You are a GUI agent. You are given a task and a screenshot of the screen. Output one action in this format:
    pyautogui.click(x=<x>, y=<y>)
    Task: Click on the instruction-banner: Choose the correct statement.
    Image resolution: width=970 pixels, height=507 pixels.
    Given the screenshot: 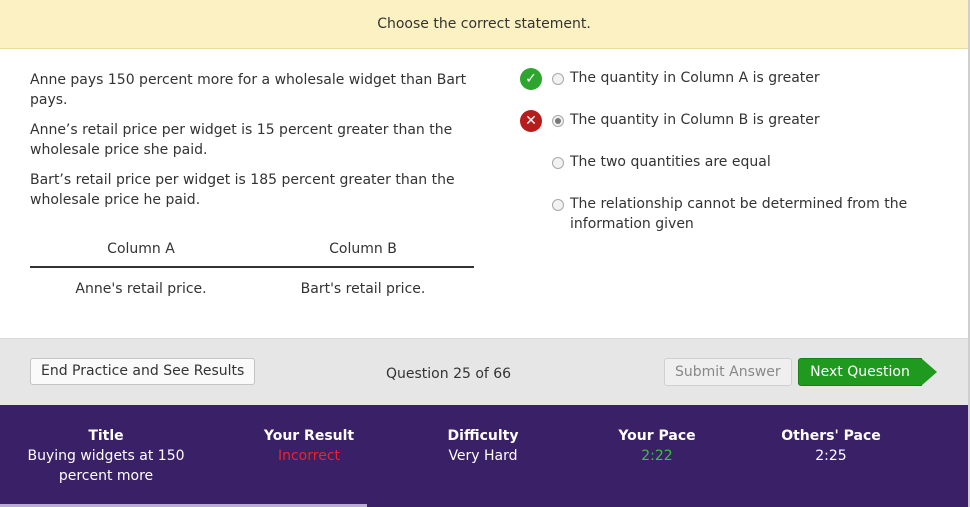 What is the action you would take?
    pyautogui.click(x=484, y=24)
    